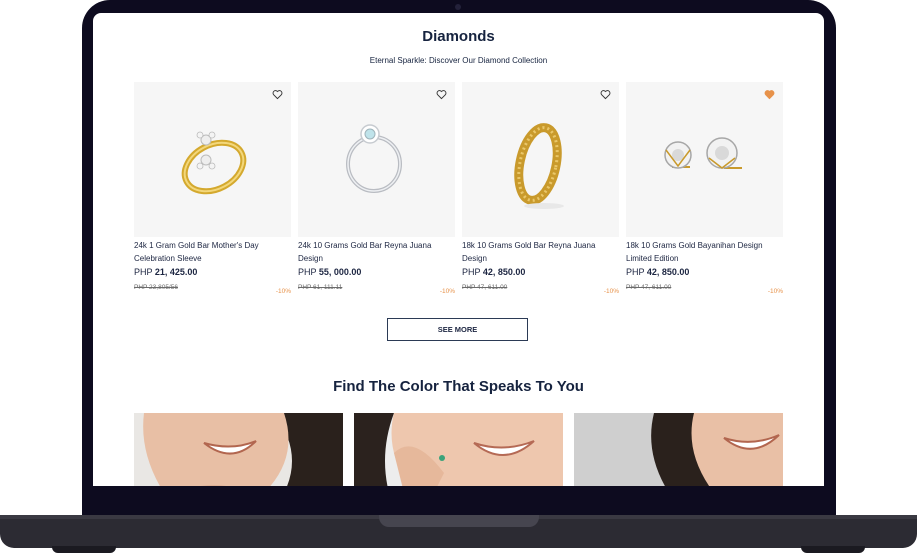 Image resolution: width=917 pixels, height=553 pixels. I want to click on laptop-foot-left, so click(84, 549).